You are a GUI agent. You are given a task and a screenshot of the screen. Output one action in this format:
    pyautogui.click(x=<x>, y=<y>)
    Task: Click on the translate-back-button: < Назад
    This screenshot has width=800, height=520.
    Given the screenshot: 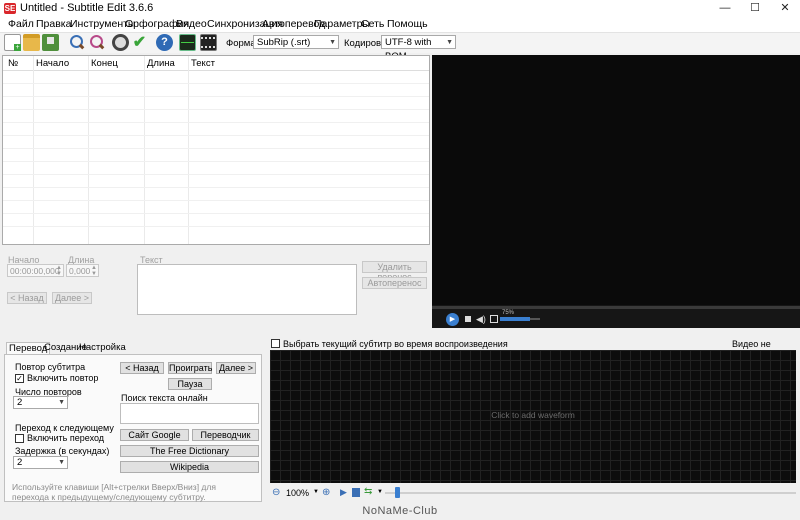 What is the action you would take?
    pyautogui.click(x=142, y=368)
    